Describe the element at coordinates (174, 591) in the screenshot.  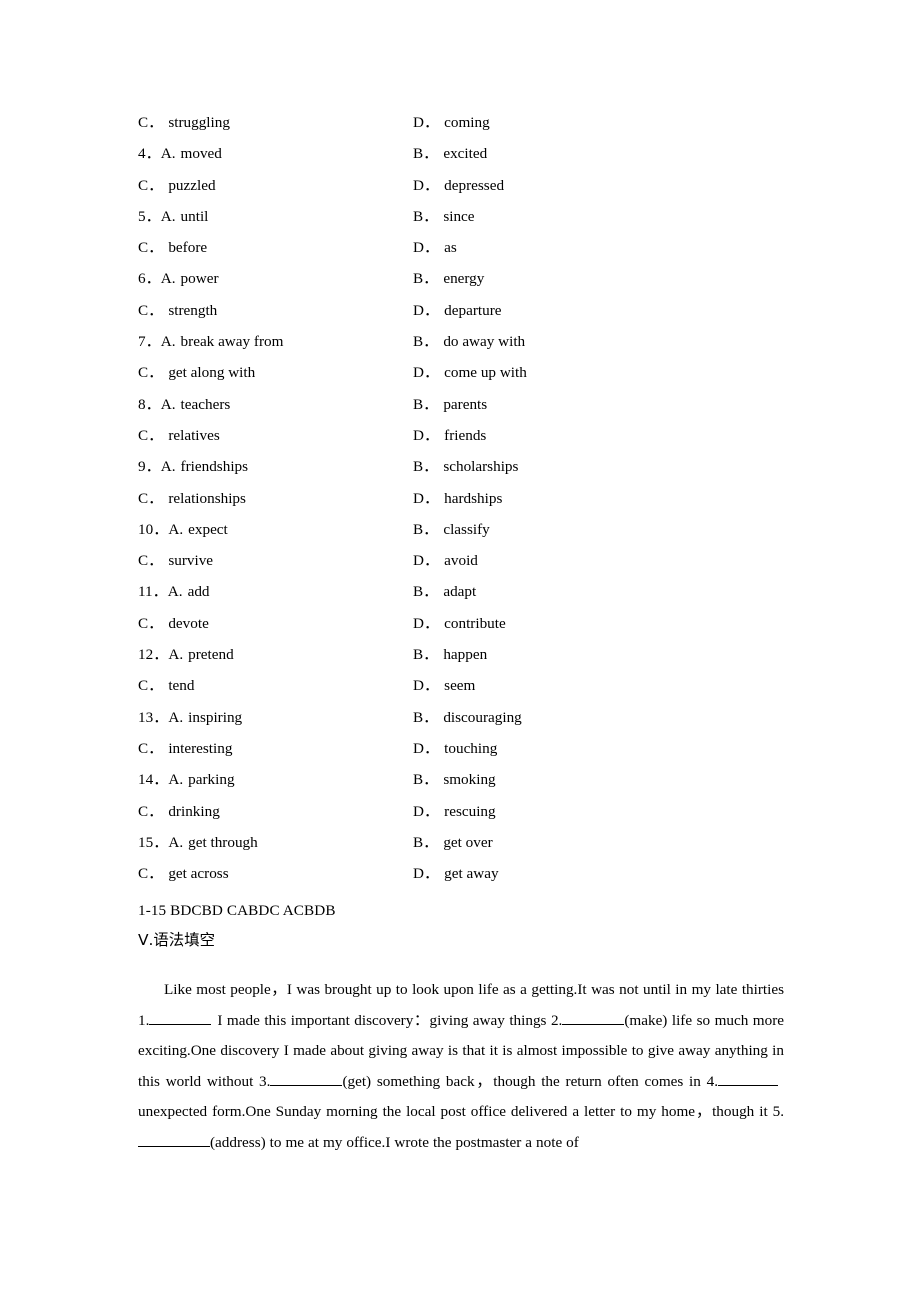
I see `option-choice: 11．A. add` at that location.